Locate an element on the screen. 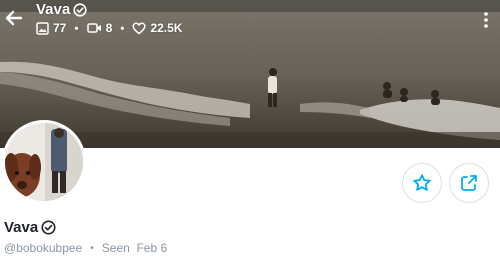 Image resolution: width=500 pixels, height=269 pixels. share-icon is located at coordinates (469, 183).